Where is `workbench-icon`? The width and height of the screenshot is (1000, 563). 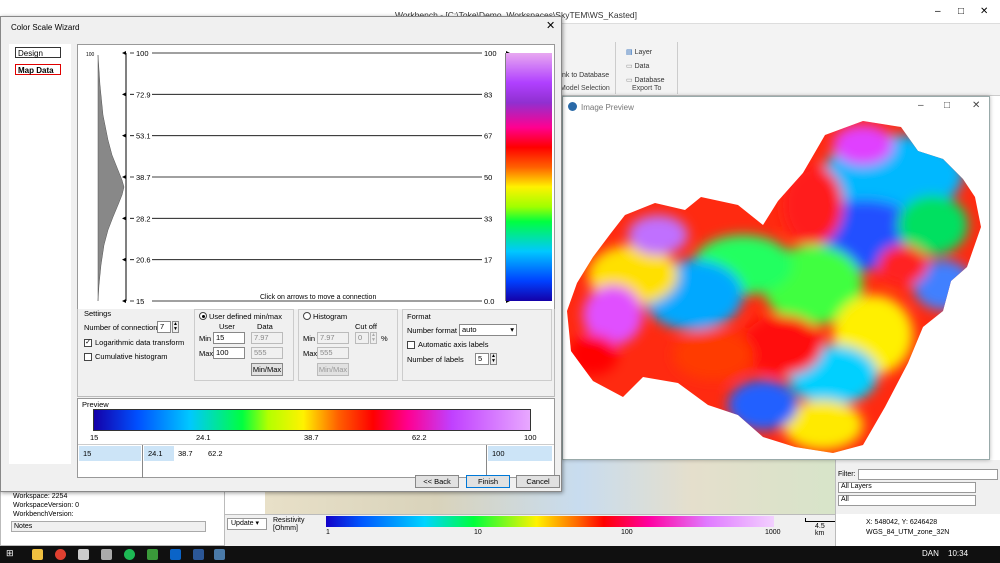
workbench-icon is located at coordinates (219, 554).